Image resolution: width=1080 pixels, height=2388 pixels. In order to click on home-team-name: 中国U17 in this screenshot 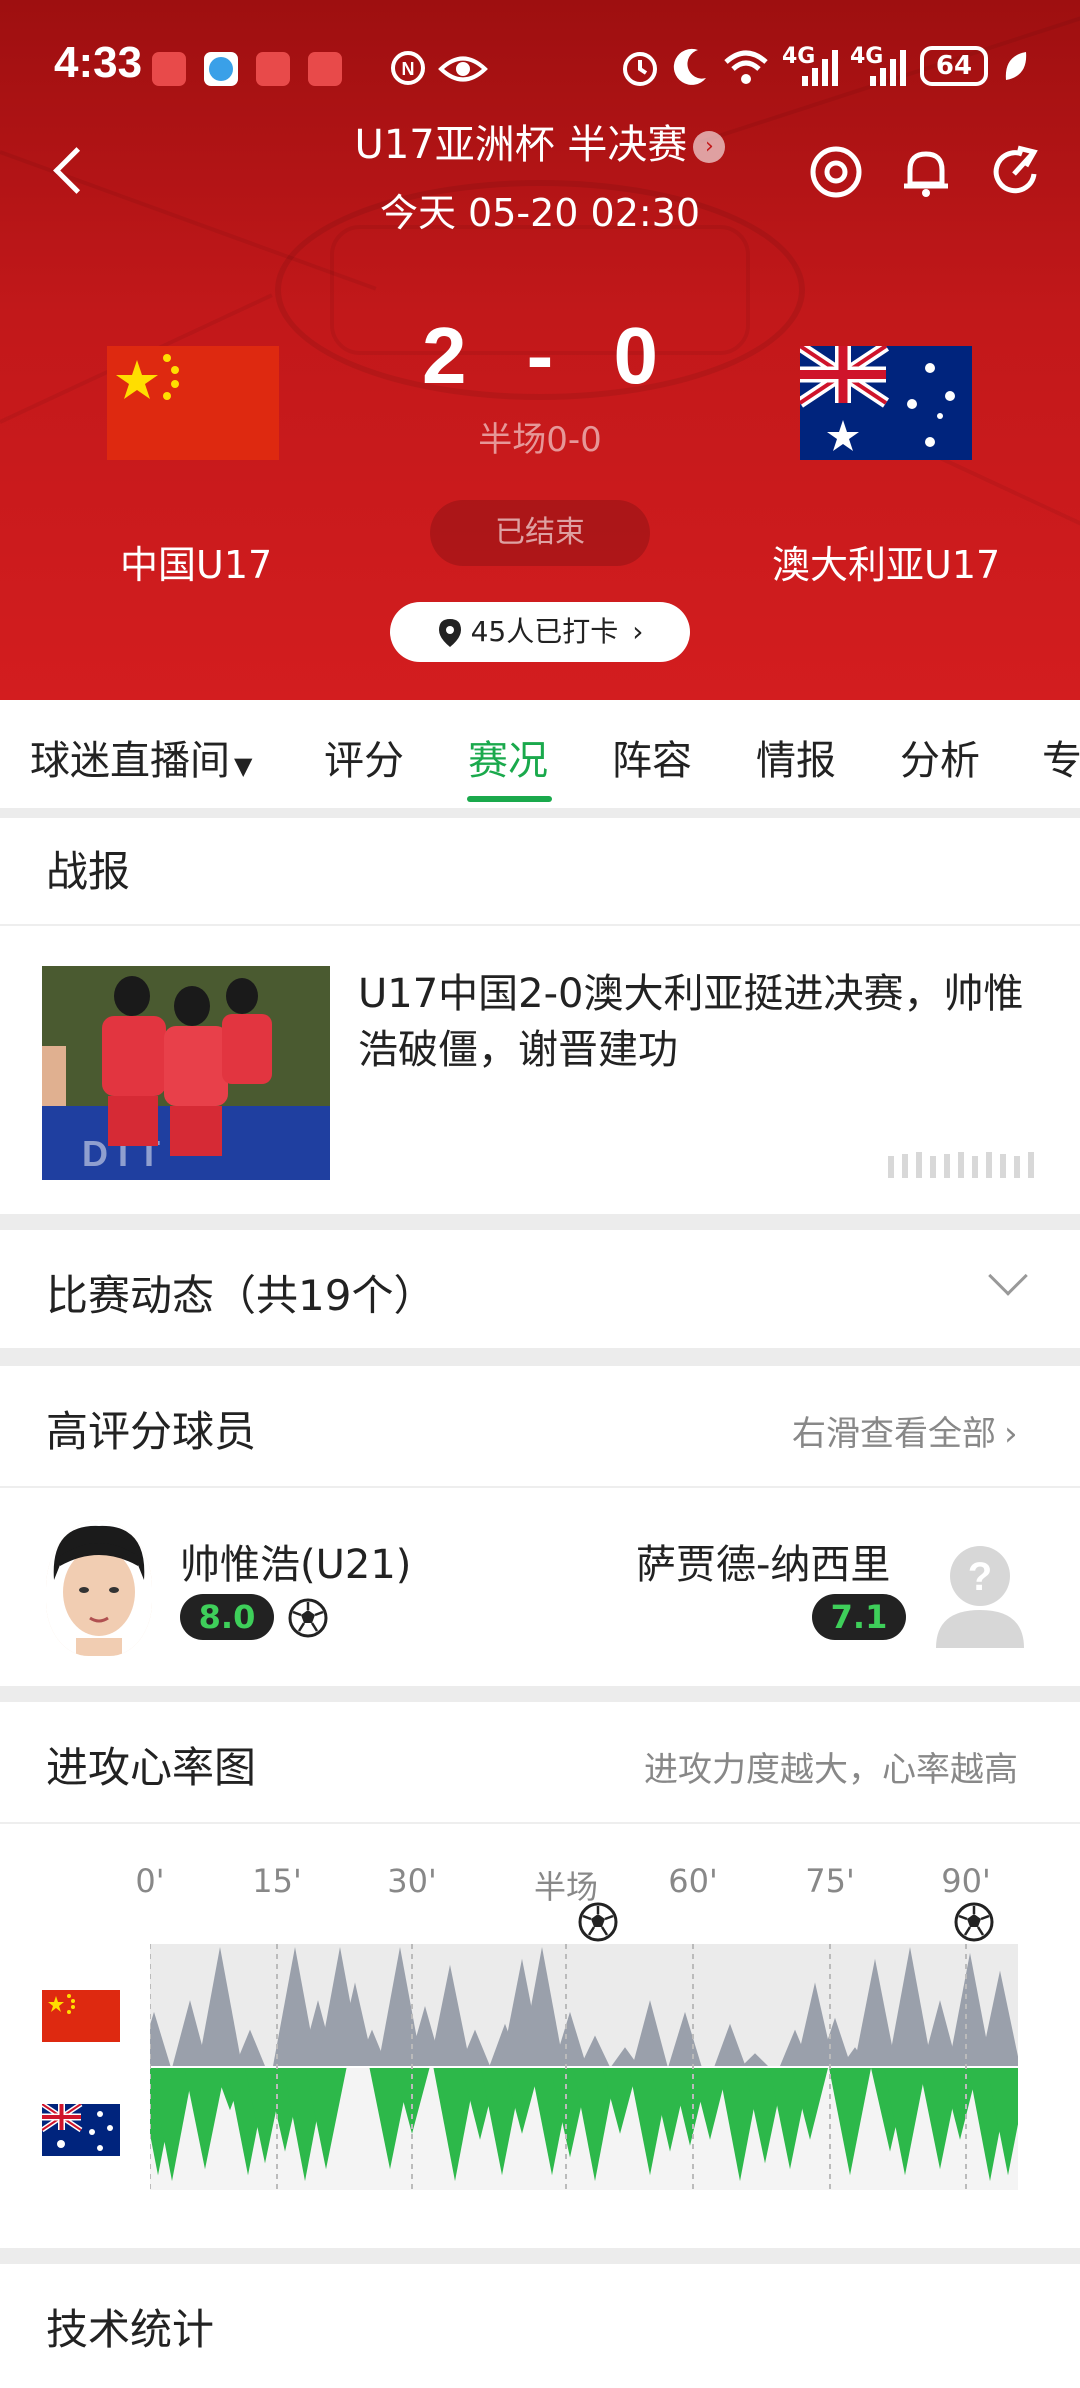, I will do `click(196, 565)`.